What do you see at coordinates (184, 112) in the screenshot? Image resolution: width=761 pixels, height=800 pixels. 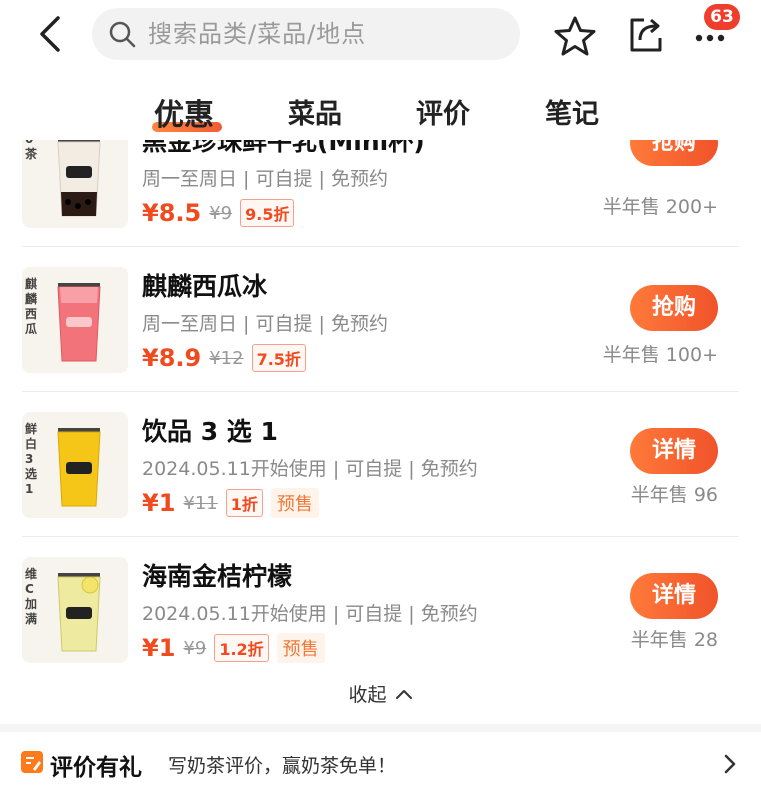 I see `tab-deals: 优惠` at bounding box center [184, 112].